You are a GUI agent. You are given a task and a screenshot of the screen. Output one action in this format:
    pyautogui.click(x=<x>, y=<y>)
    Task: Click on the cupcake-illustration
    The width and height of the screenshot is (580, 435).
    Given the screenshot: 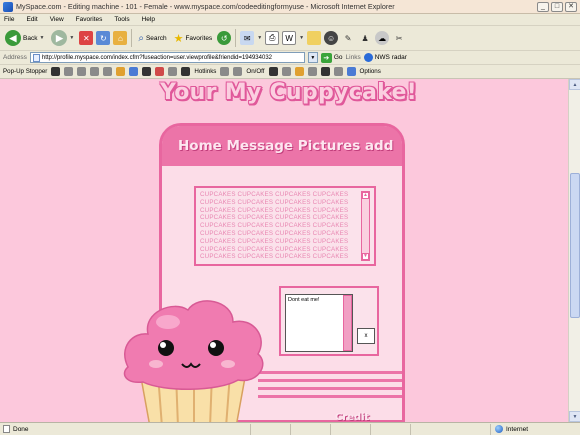 What is the action you would take?
    pyautogui.click(x=193, y=361)
    